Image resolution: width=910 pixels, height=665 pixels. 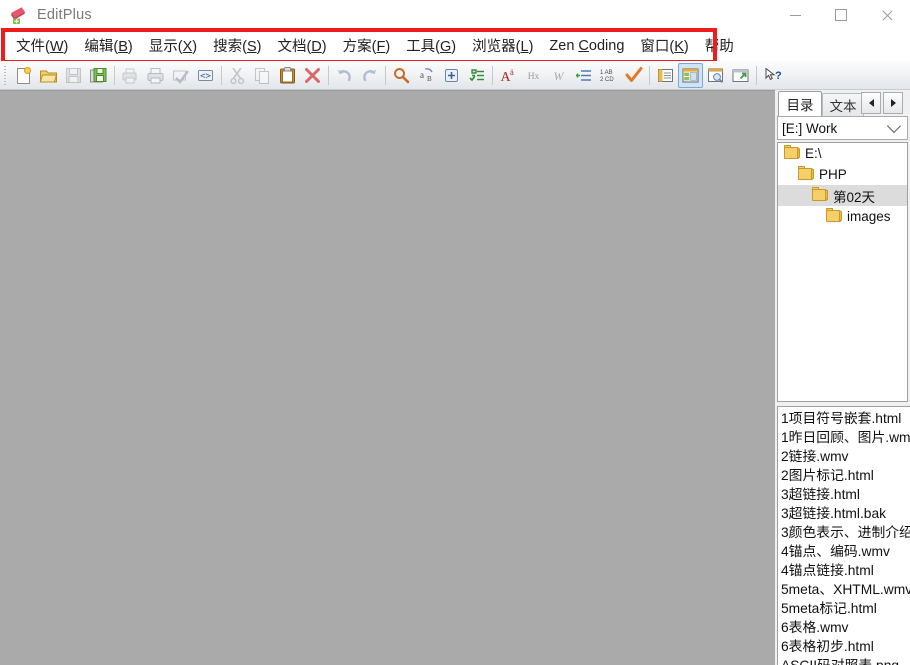 I want to click on tree-node-label: PHP, so click(x=833, y=174).